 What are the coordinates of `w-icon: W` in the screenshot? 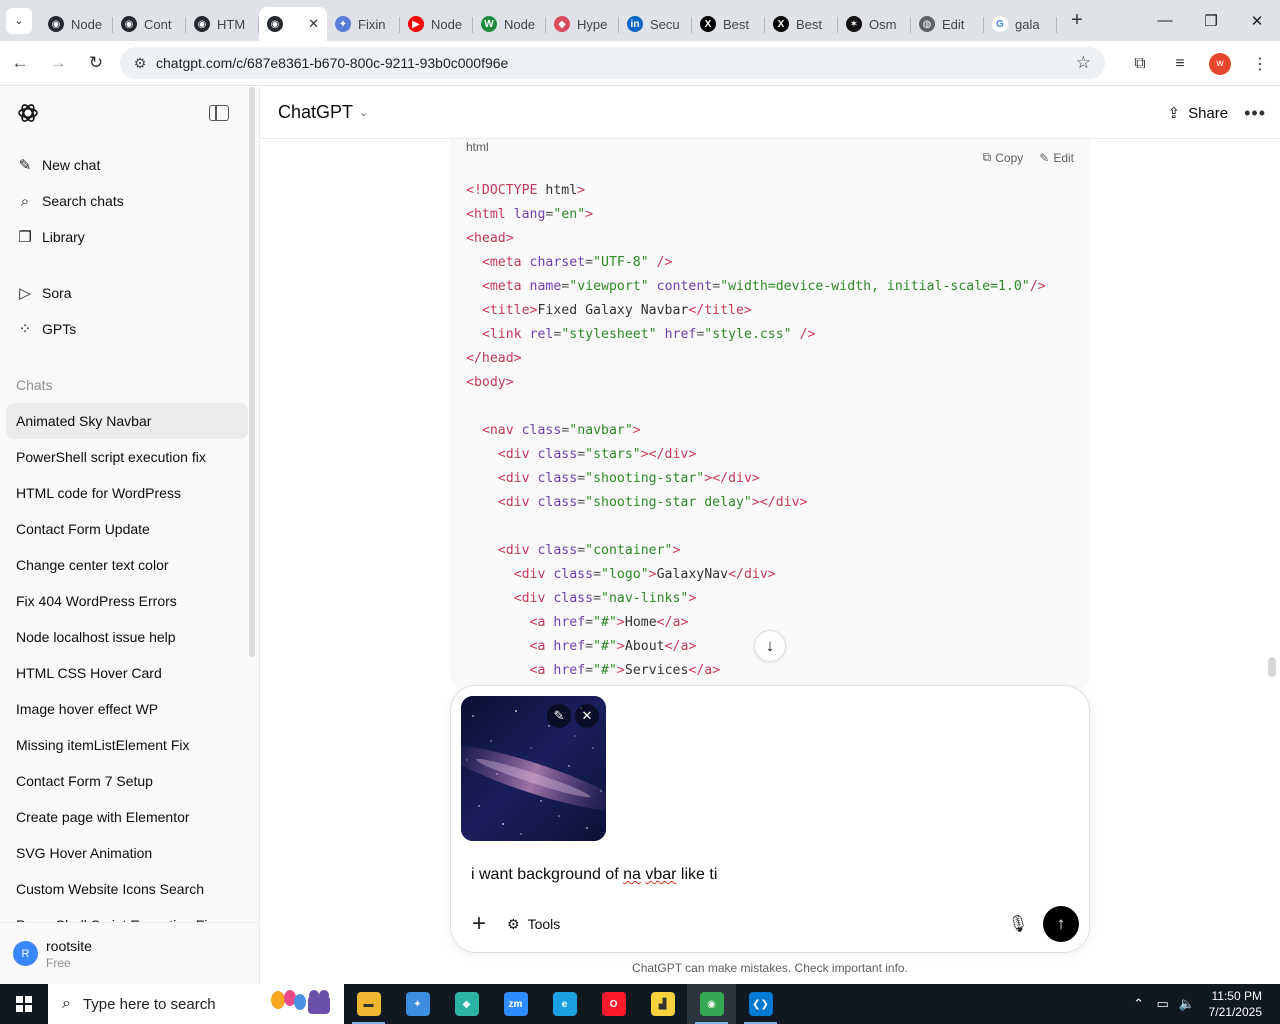 It's located at (489, 24).